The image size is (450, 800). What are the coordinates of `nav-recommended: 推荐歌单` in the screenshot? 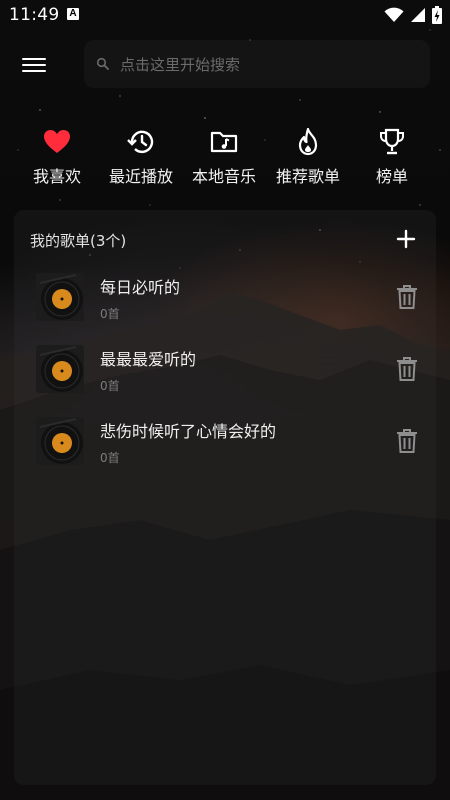 It's located at (308, 156).